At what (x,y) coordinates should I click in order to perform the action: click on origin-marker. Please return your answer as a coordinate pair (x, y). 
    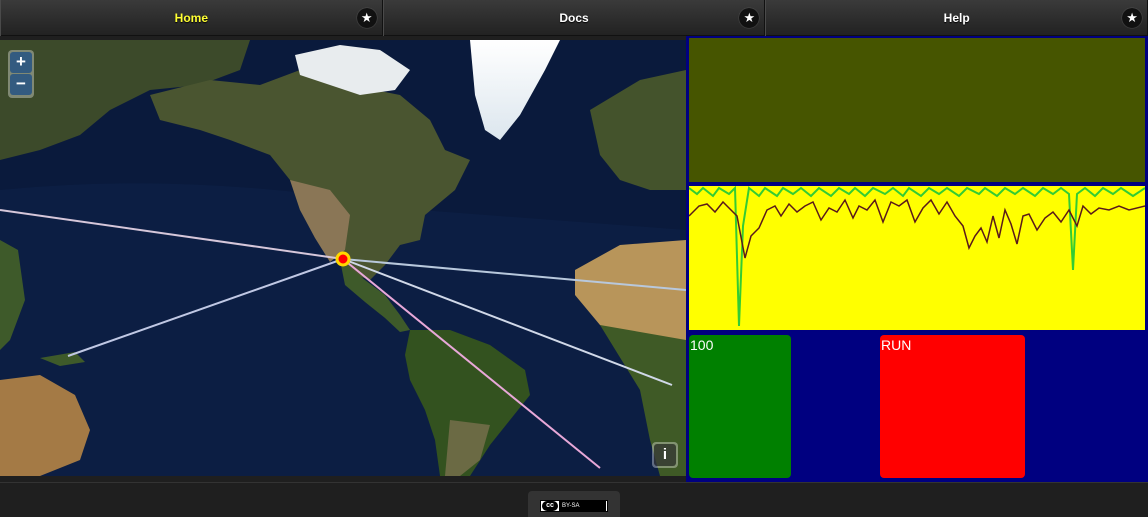
    Looking at the image, I should click on (343, 259).